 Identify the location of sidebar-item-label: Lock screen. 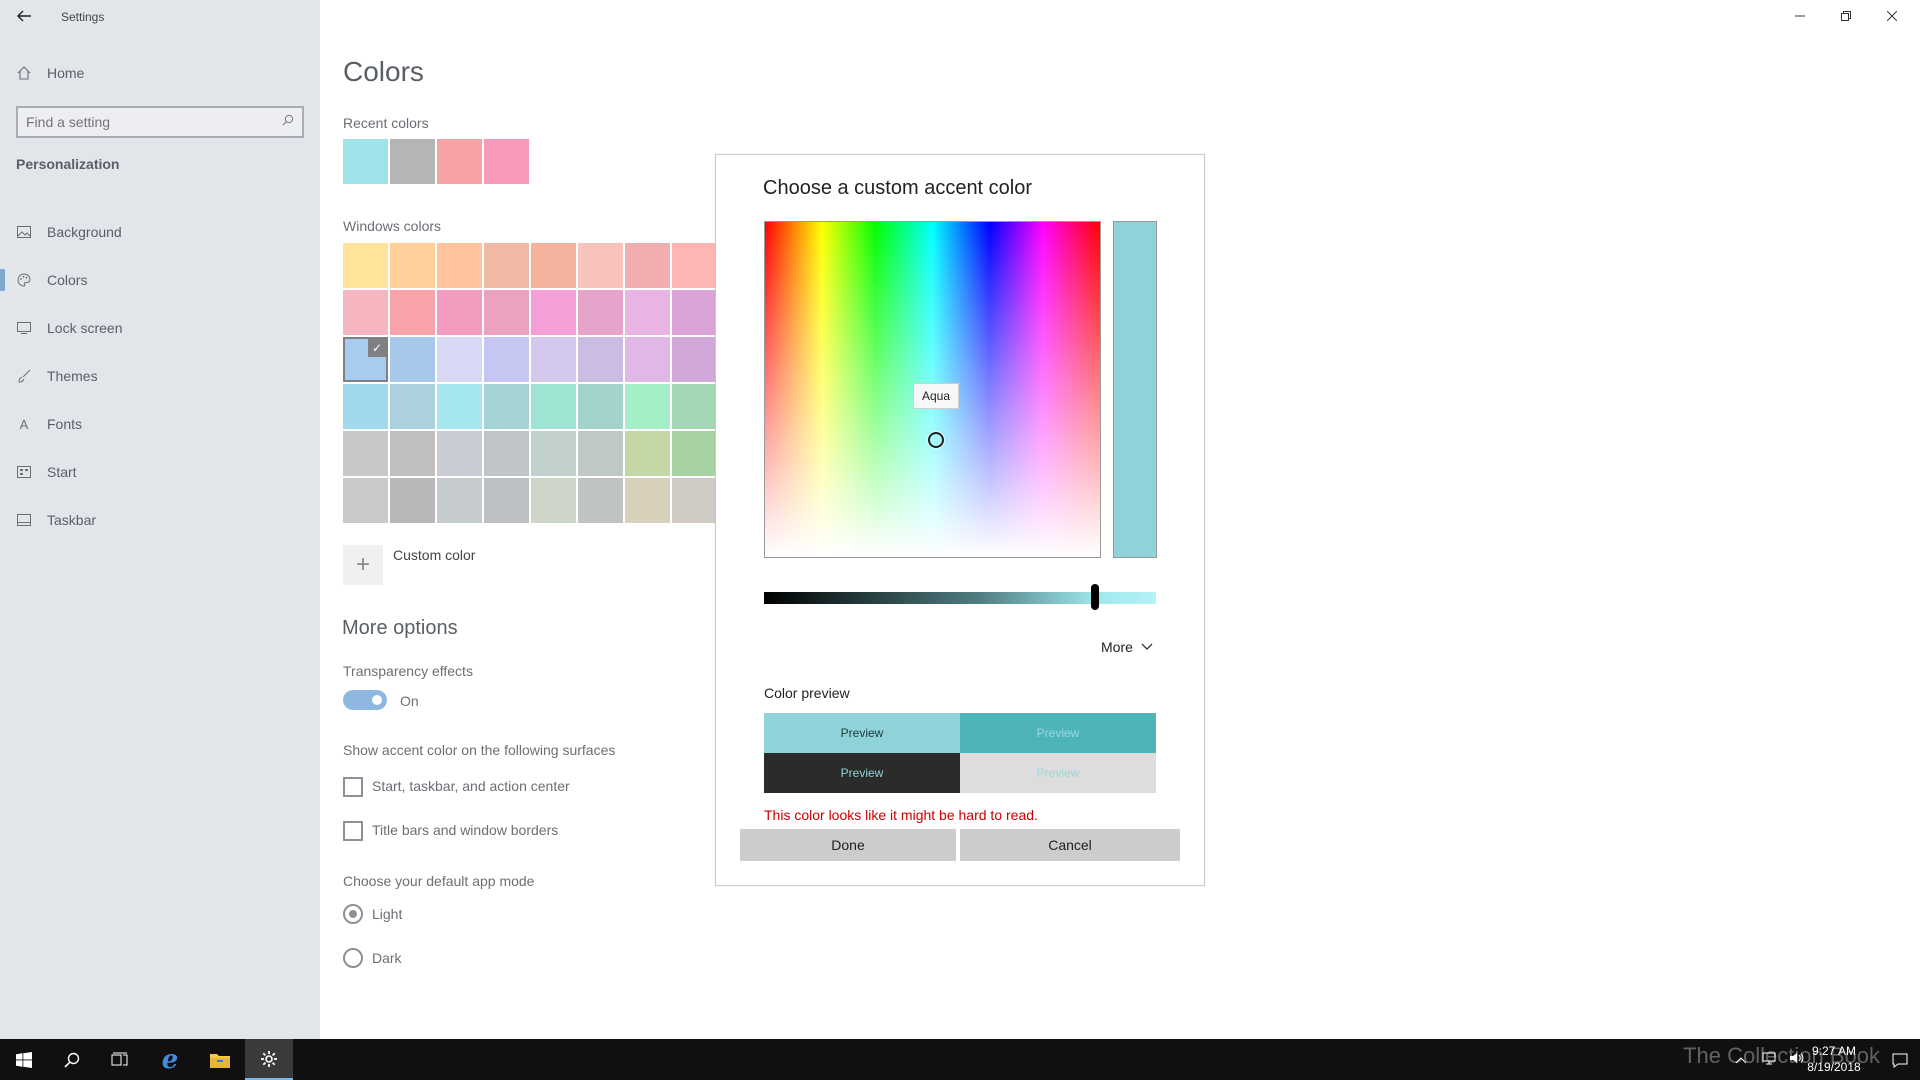
(85, 328).